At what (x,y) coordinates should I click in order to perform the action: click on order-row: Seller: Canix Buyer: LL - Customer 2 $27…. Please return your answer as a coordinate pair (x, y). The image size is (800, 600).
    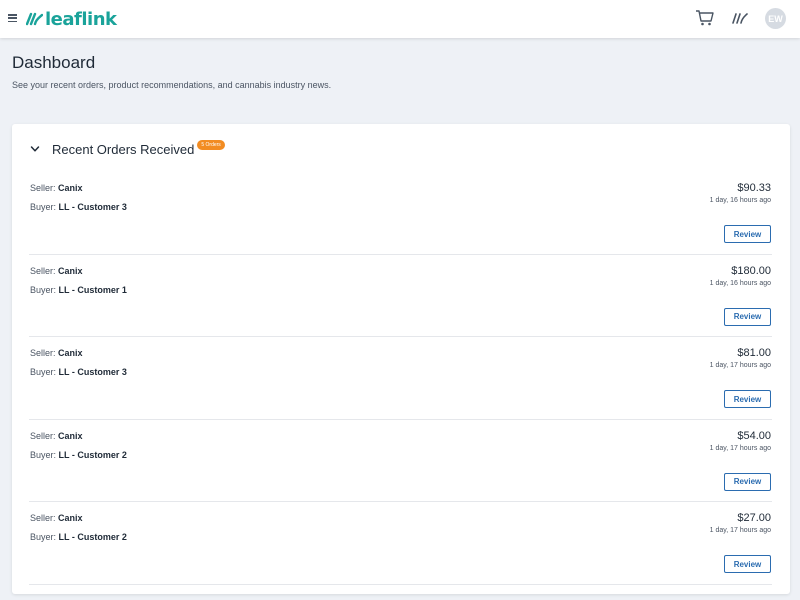
    Looking at the image, I should click on (400, 543).